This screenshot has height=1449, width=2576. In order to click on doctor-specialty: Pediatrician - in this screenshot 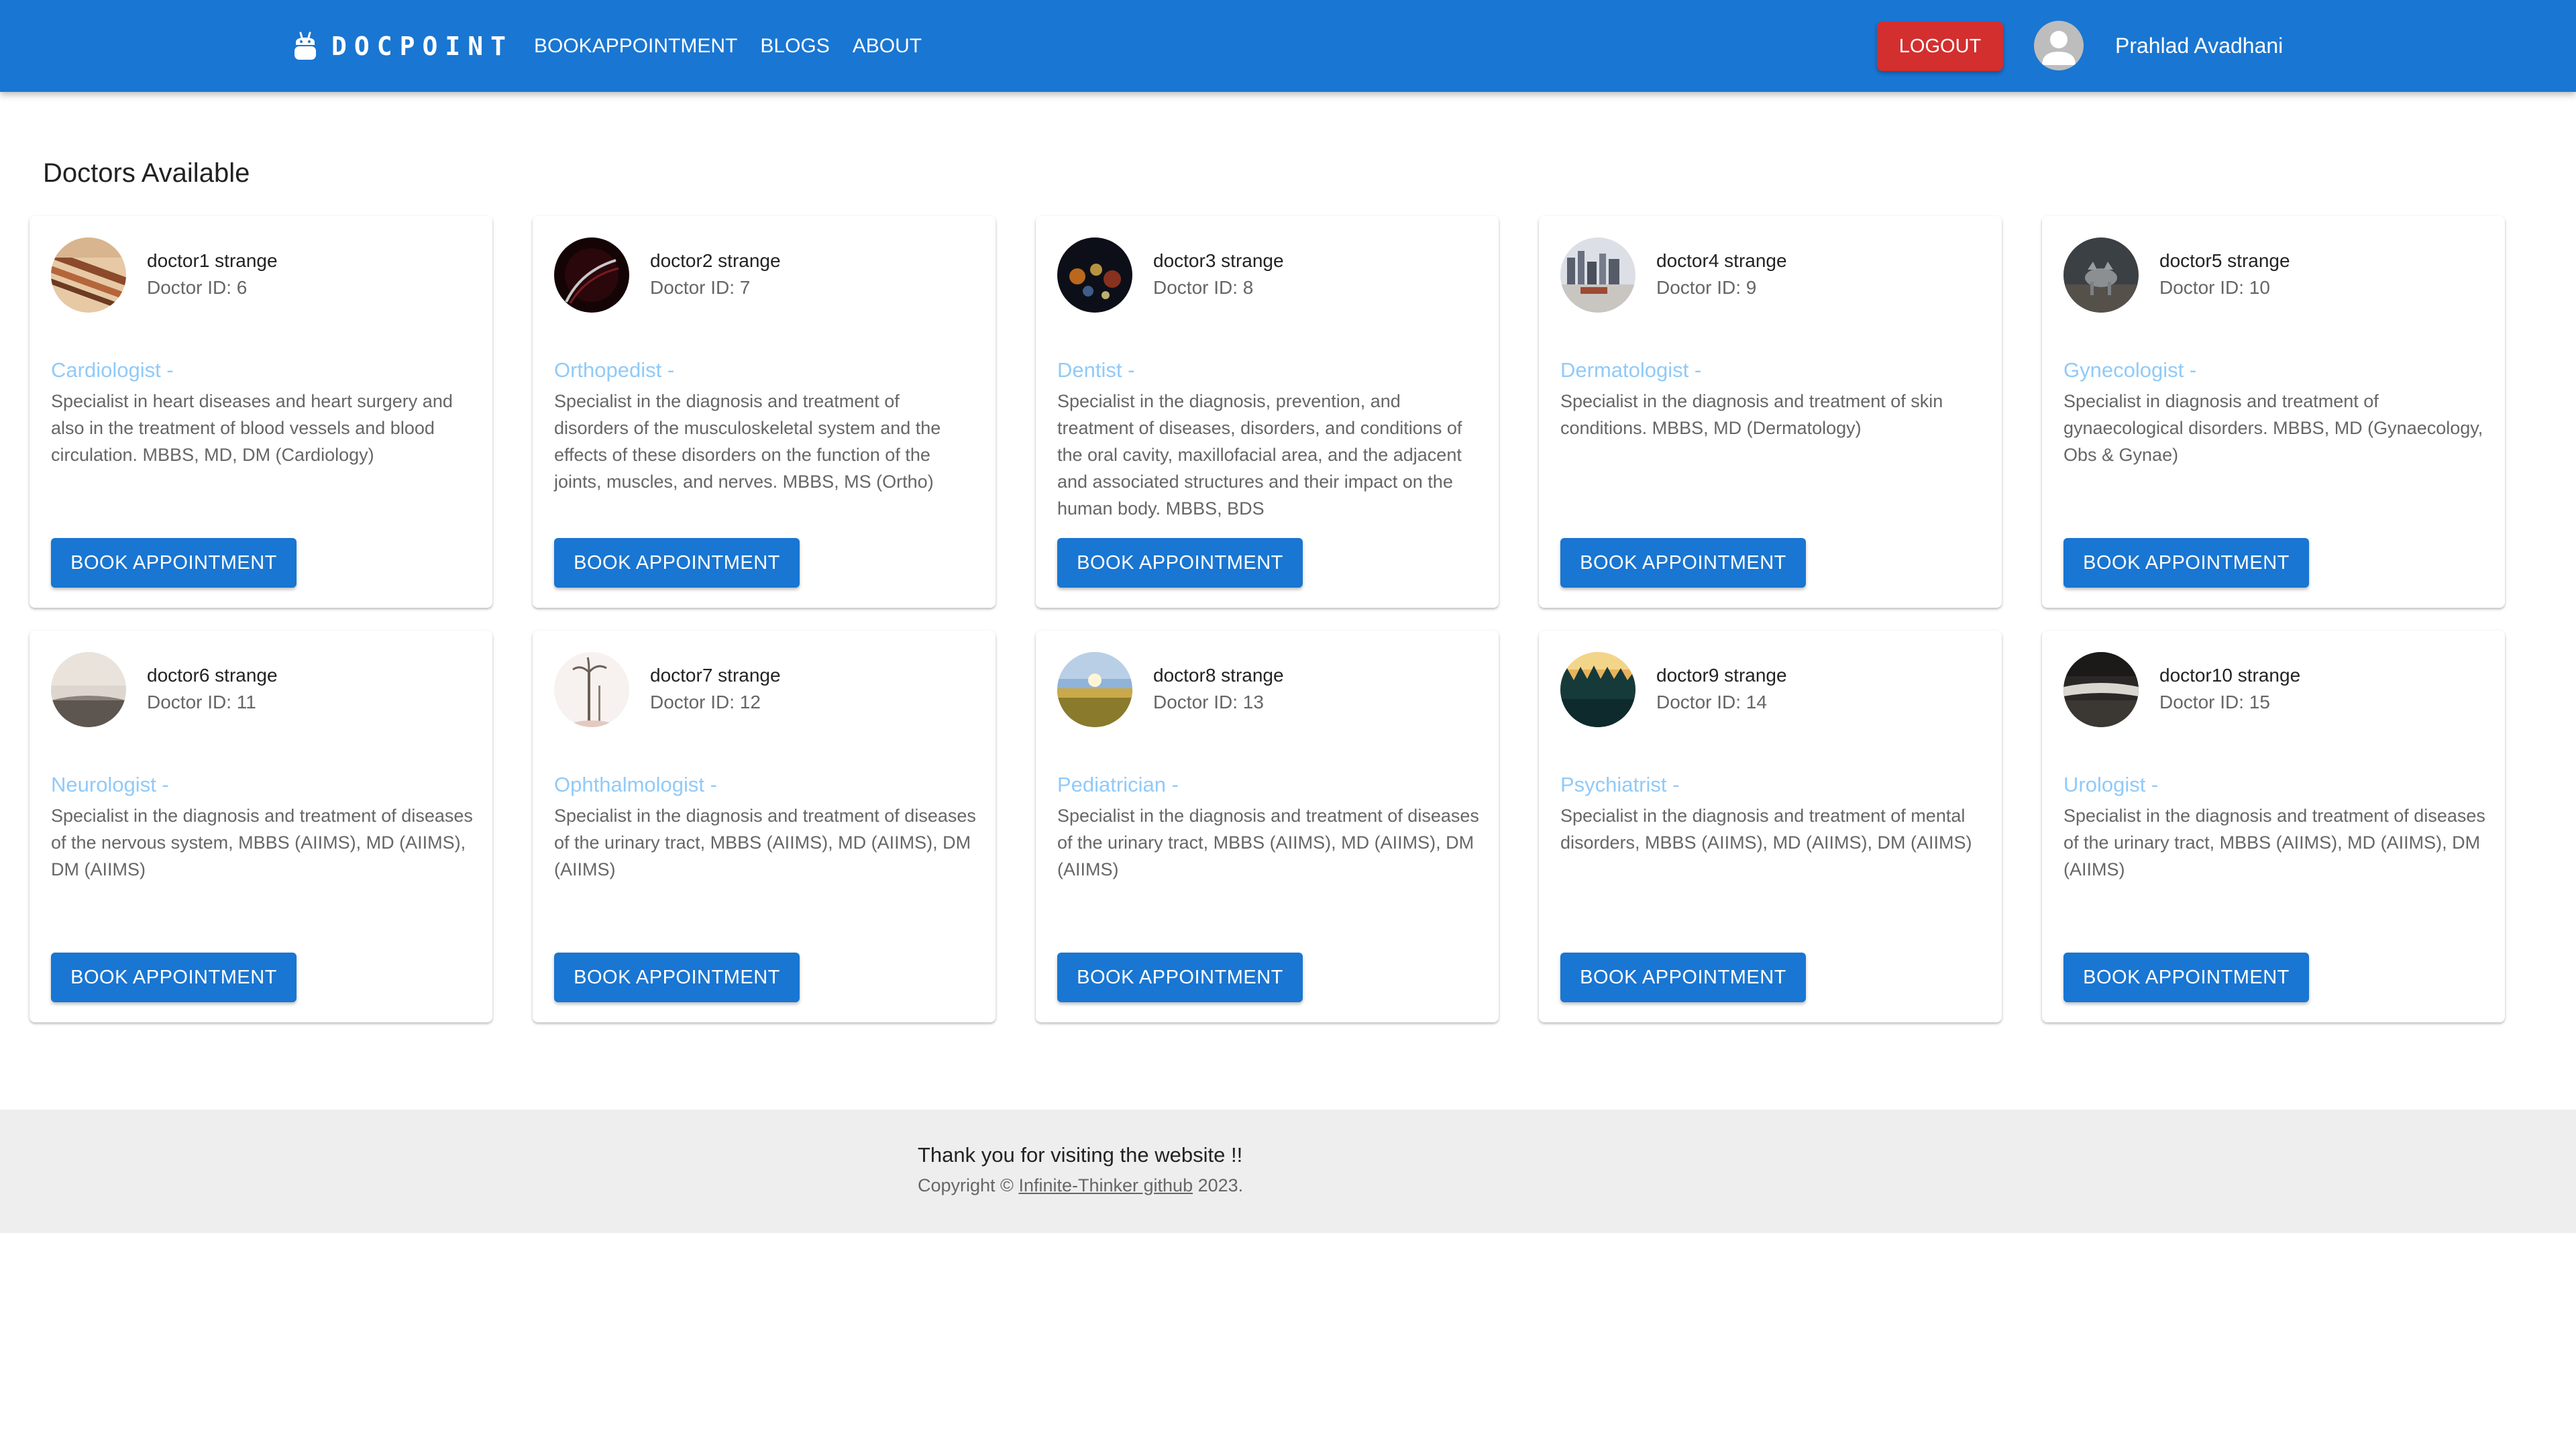, I will do `click(1118, 784)`.